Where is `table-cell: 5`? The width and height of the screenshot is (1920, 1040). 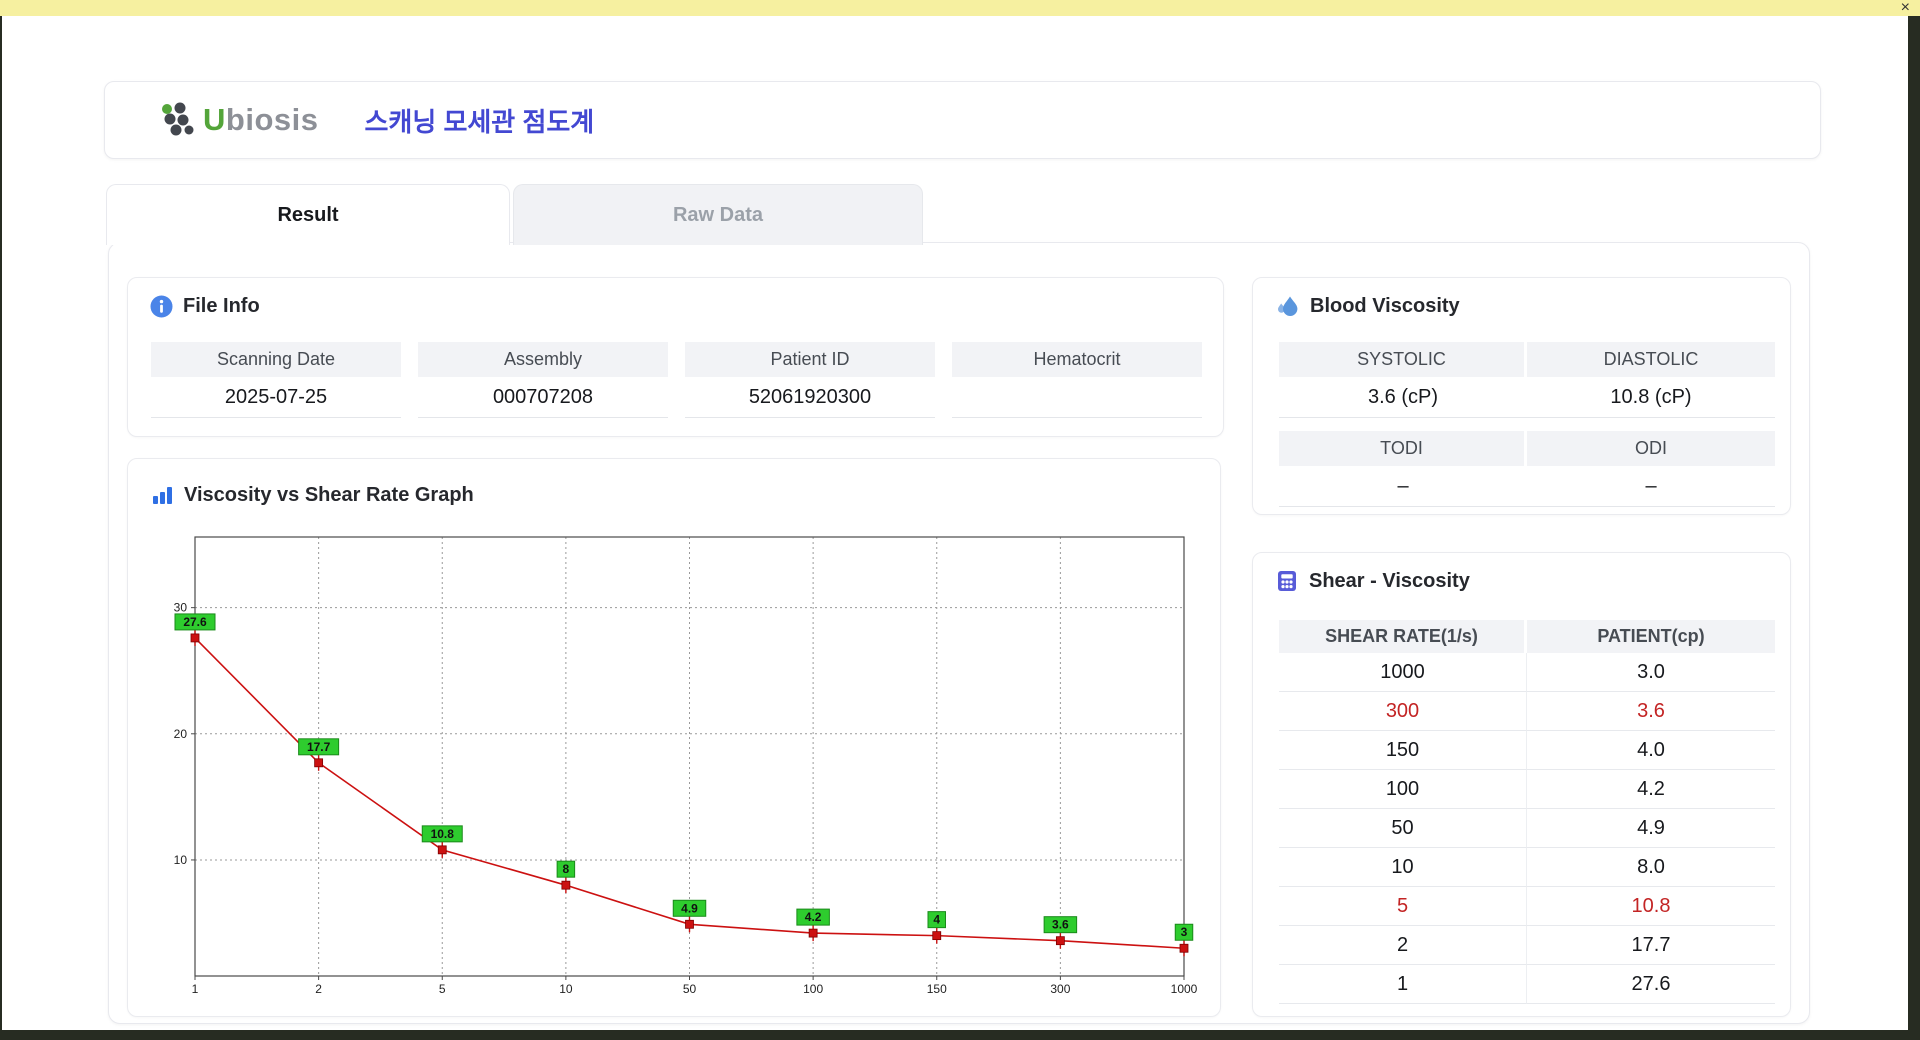
table-cell: 5 is located at coordinates (1403, 906).